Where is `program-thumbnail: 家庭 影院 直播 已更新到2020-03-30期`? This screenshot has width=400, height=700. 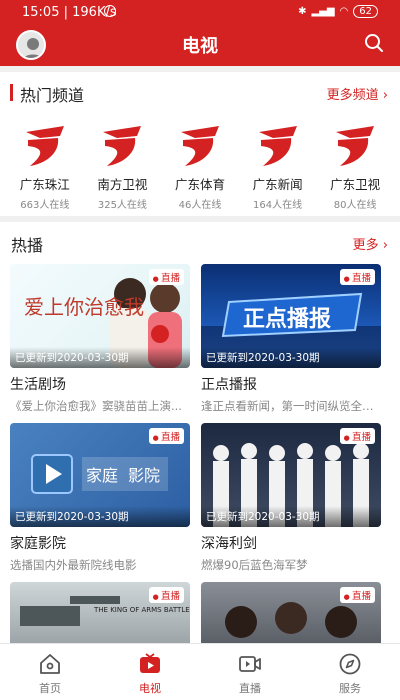 program-thumbnail: 家庭 影院 直播 已更新到2020-03-30期 is located at coordinates (100, 475).